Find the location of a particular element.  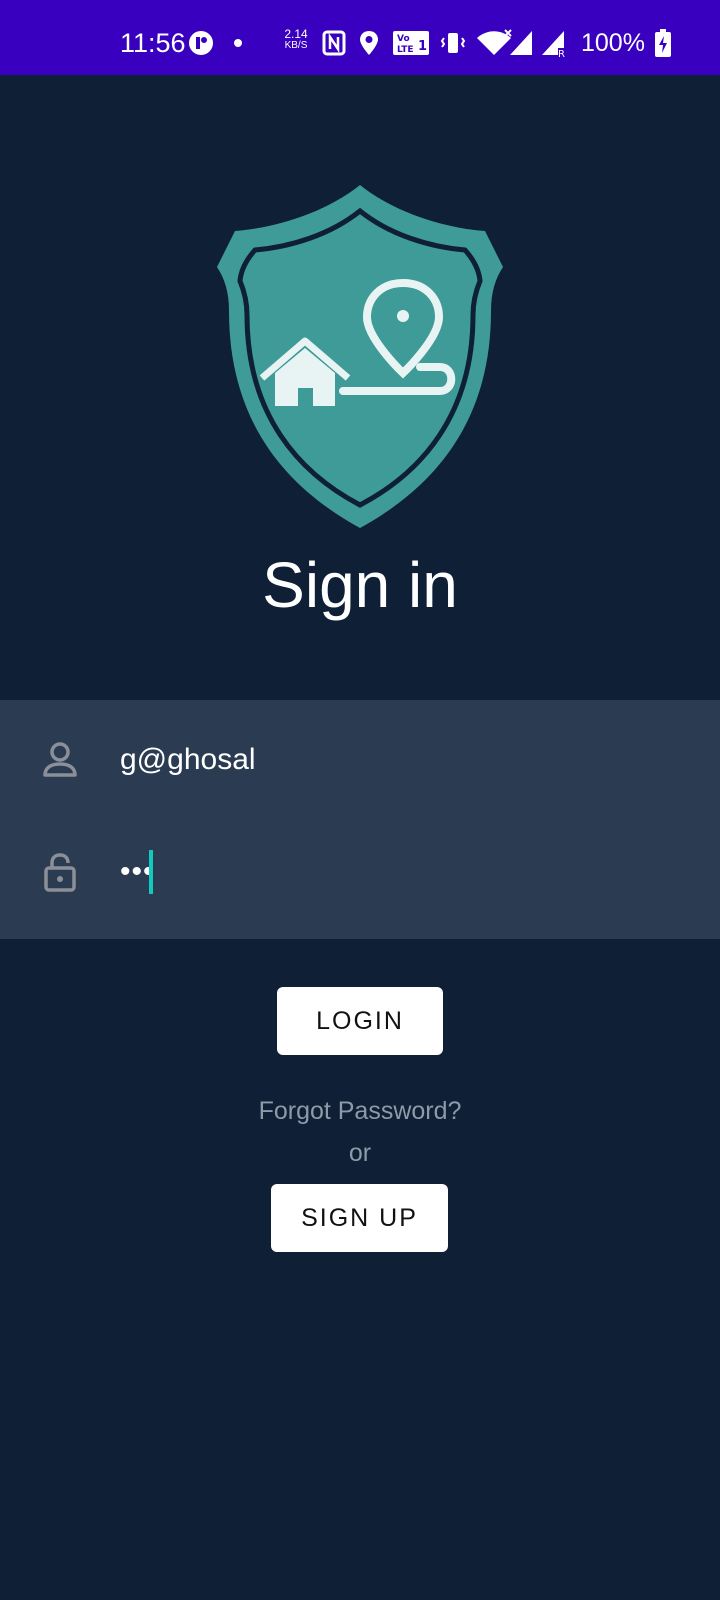

person-icon is located at coordinates (60, 759).